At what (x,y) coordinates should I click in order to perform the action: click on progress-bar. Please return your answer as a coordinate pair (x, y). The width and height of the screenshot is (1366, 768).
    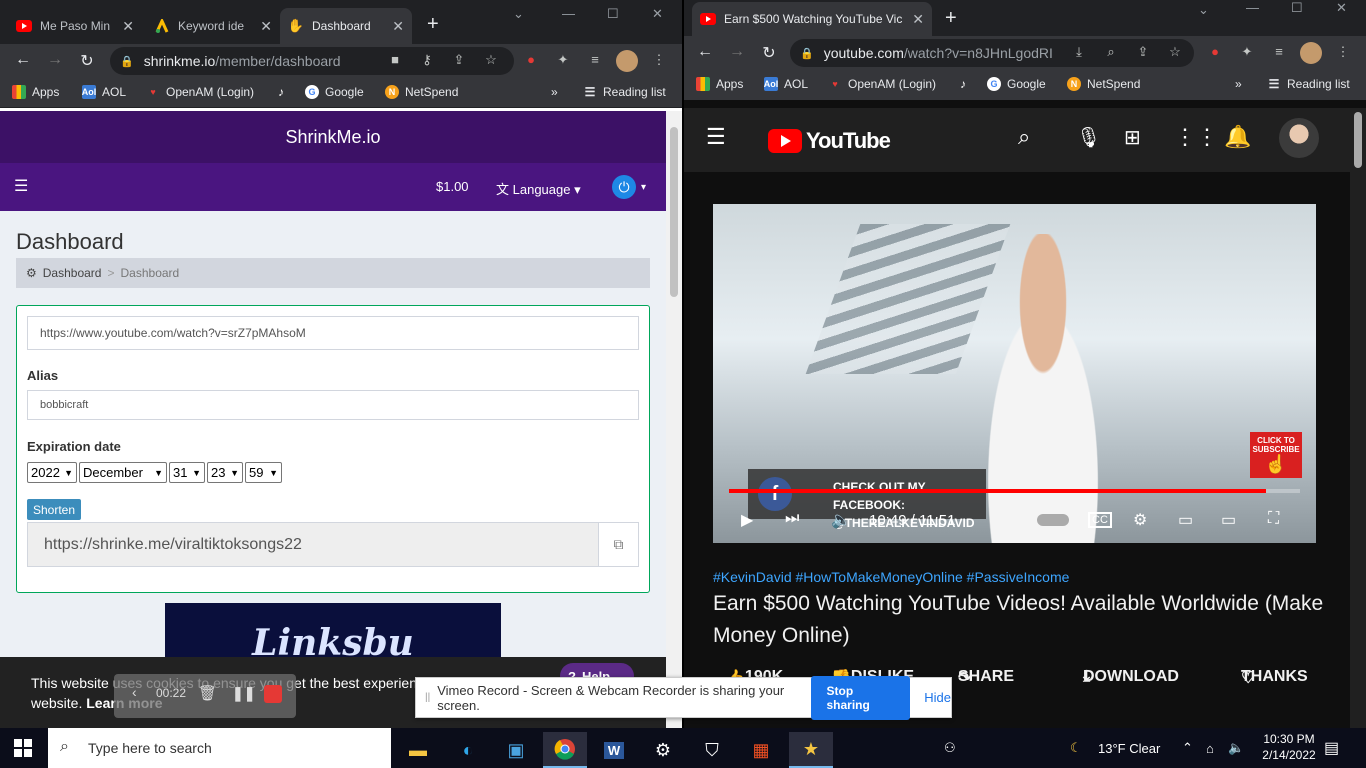
    Looking at the image, I should click on (1014, 491).